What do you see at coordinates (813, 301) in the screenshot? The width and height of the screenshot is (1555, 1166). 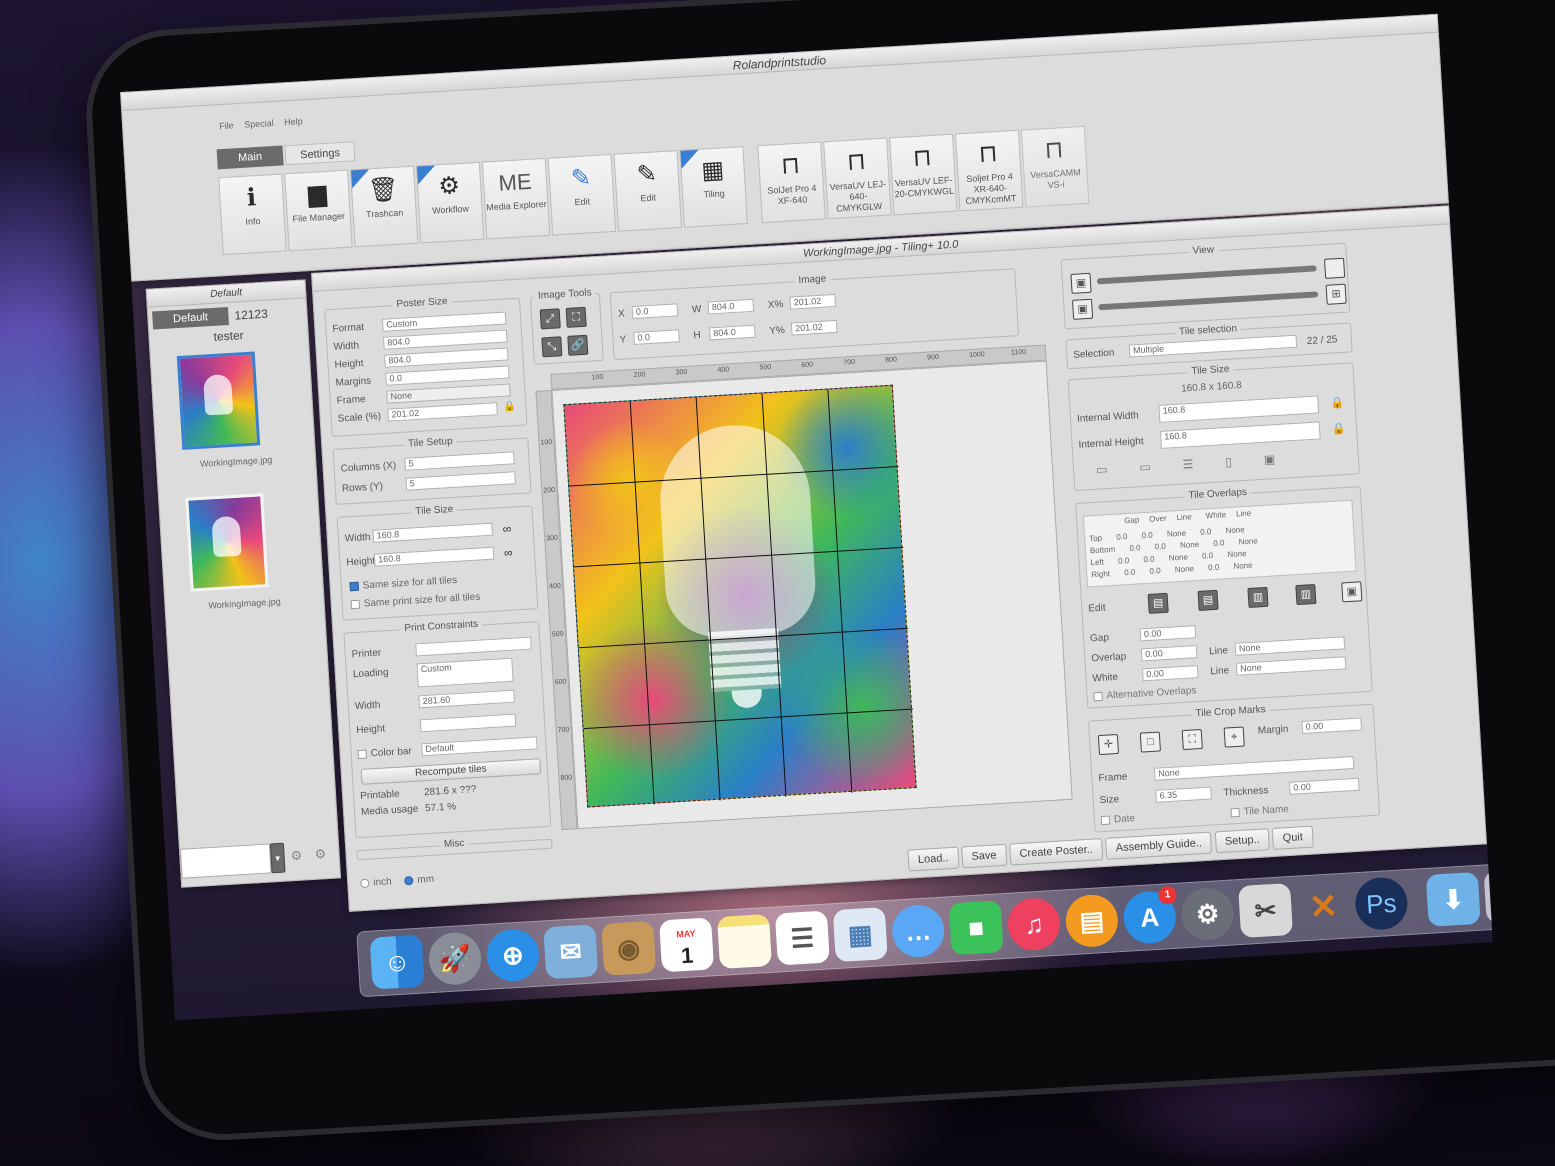 I see `xpct-input: 201.02` at bounding box center [813, 301].